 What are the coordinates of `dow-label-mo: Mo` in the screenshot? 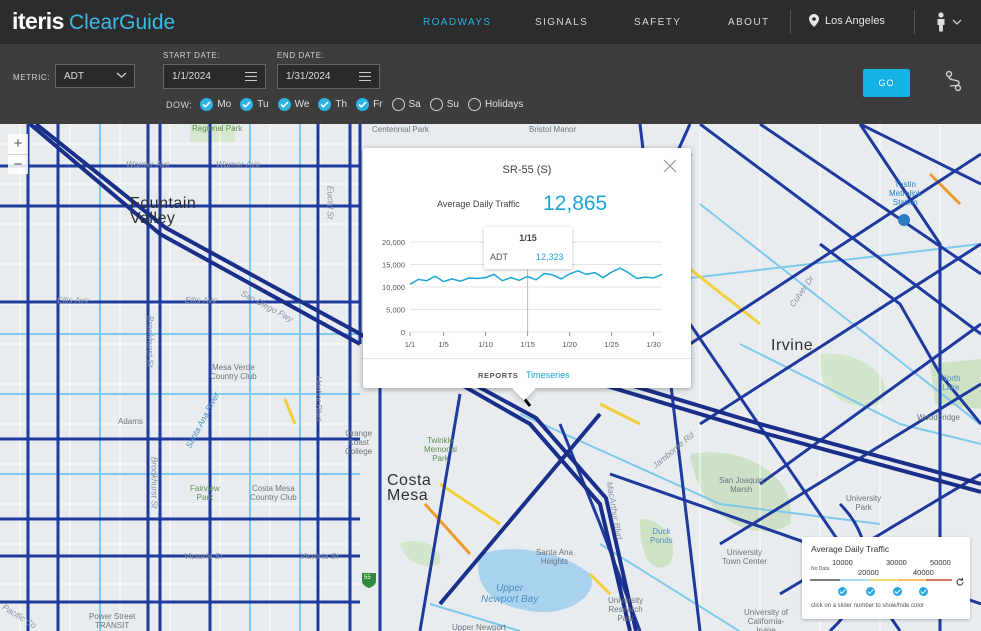 It's located at (224, 104).